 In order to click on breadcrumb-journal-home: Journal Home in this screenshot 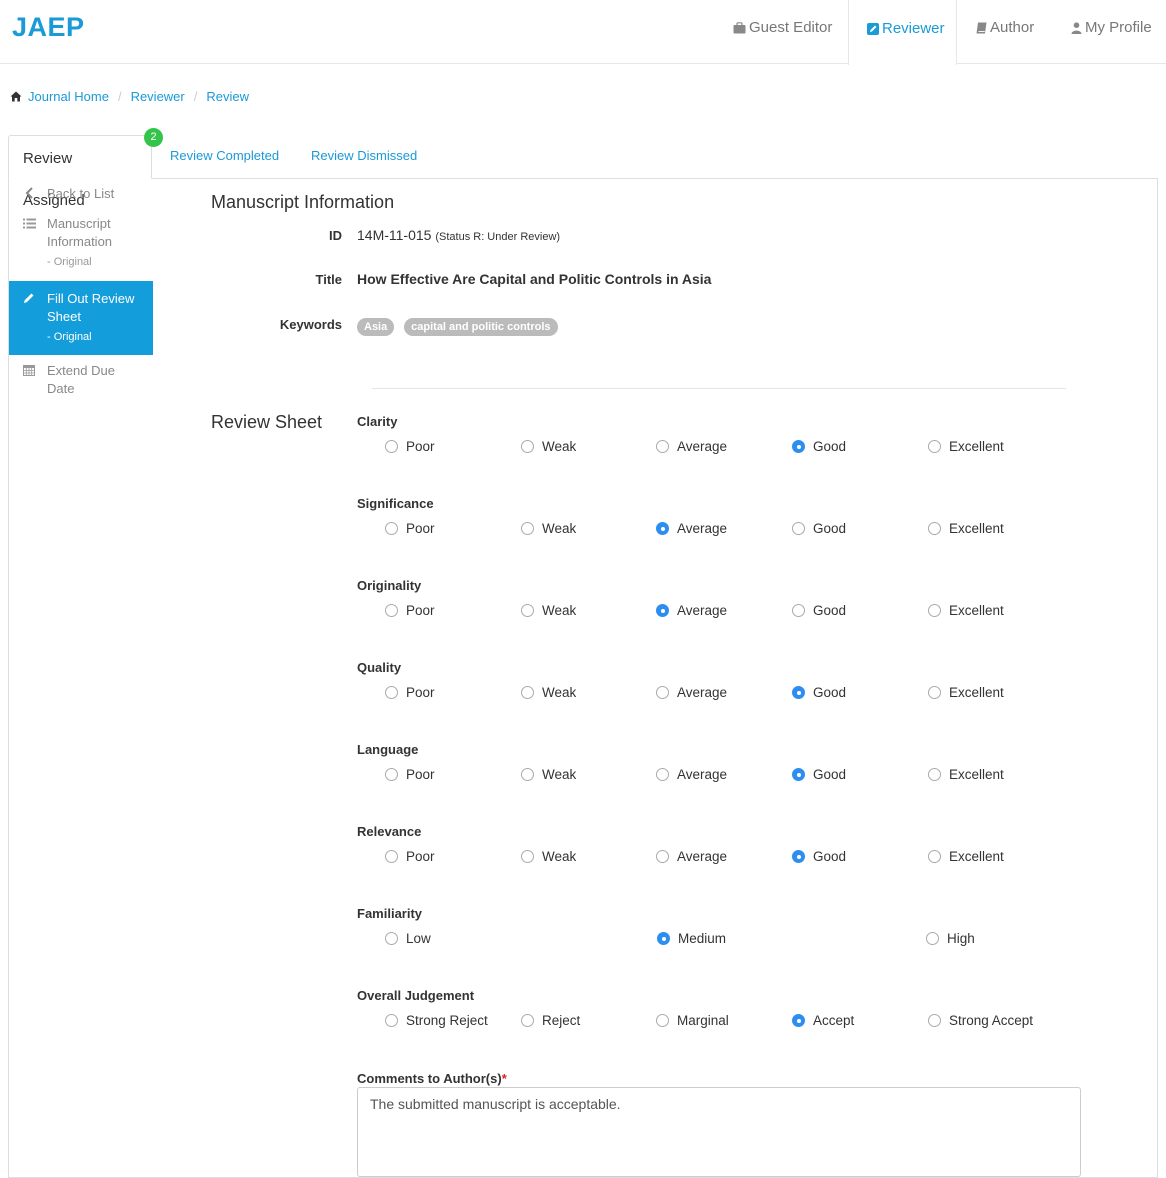, I will do `click(68, 96)`.